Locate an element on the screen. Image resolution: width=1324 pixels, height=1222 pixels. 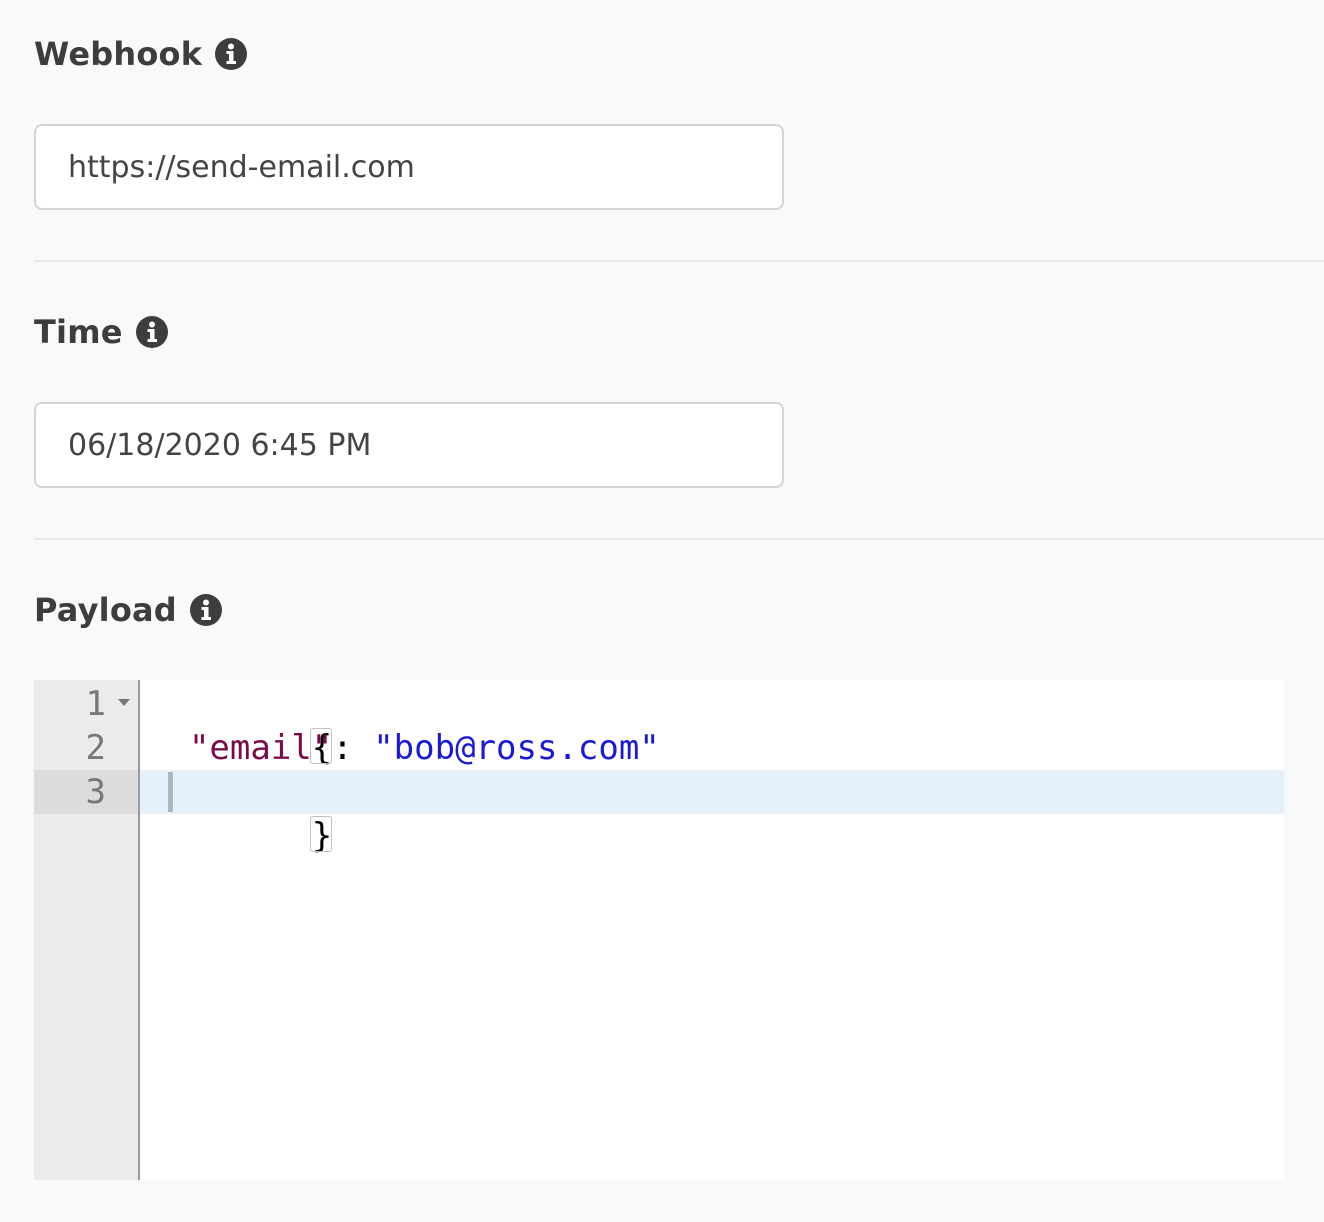
time-label-row: Time is located at coordinates (101, 332).